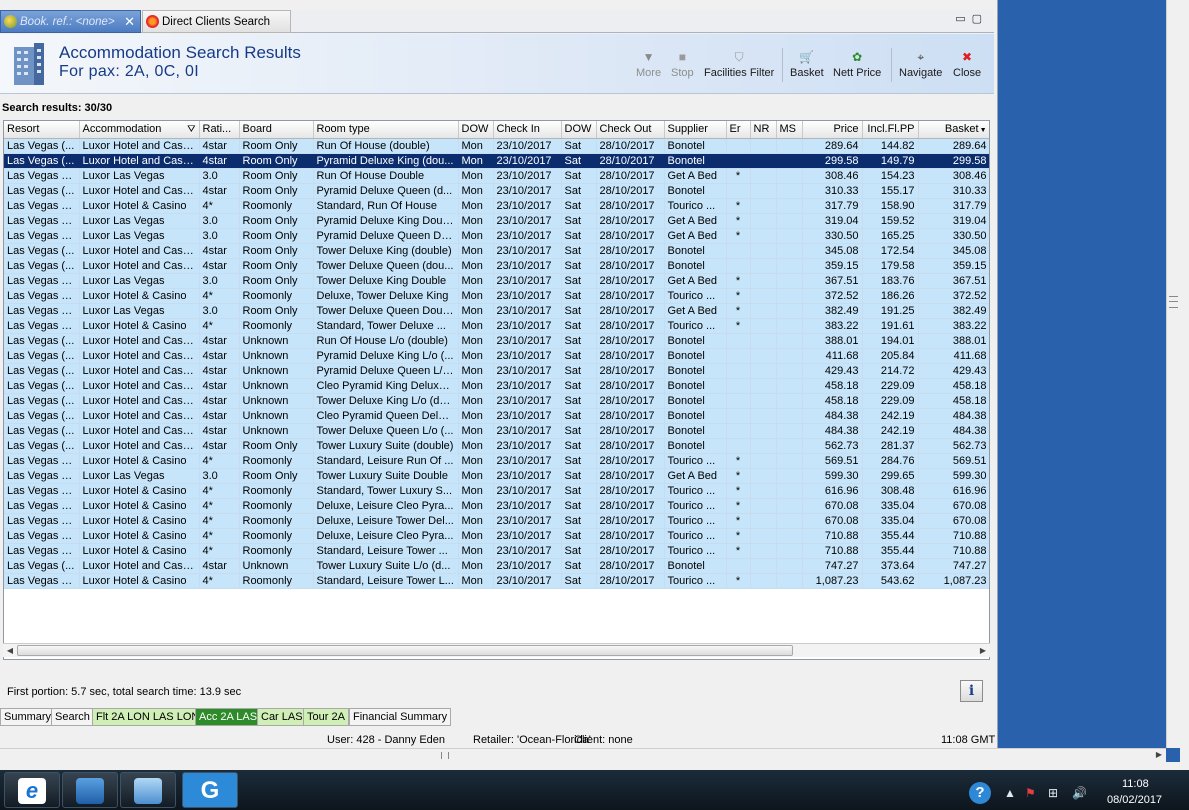  What do you see at coordinates (890, 130) in the screenshot?
I see `column-header: Incl.Fl.PP` at bounding box center [890, 130].